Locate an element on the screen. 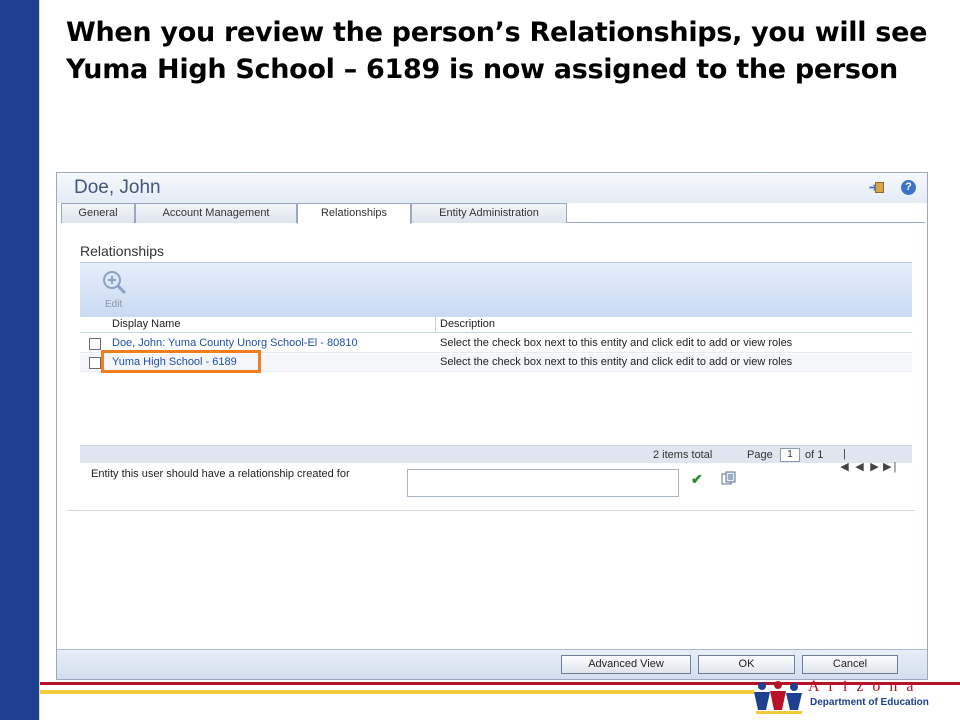 The height and width of the screenshot is (720, 960). logo-department-text: Department of Education is located at coordinates (869, 702).